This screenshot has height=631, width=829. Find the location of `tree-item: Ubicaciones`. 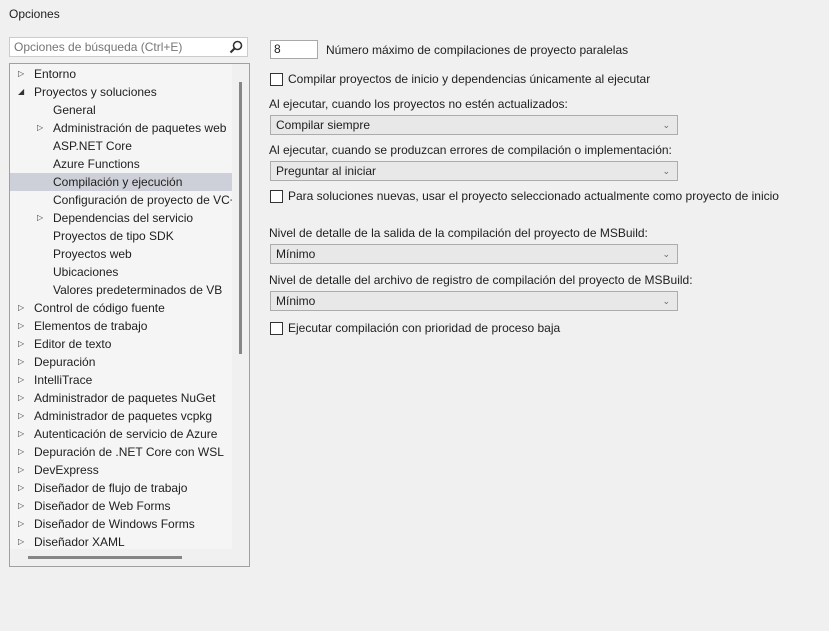

tree-item: Ubicaciones is located at coordinates (121, 272).